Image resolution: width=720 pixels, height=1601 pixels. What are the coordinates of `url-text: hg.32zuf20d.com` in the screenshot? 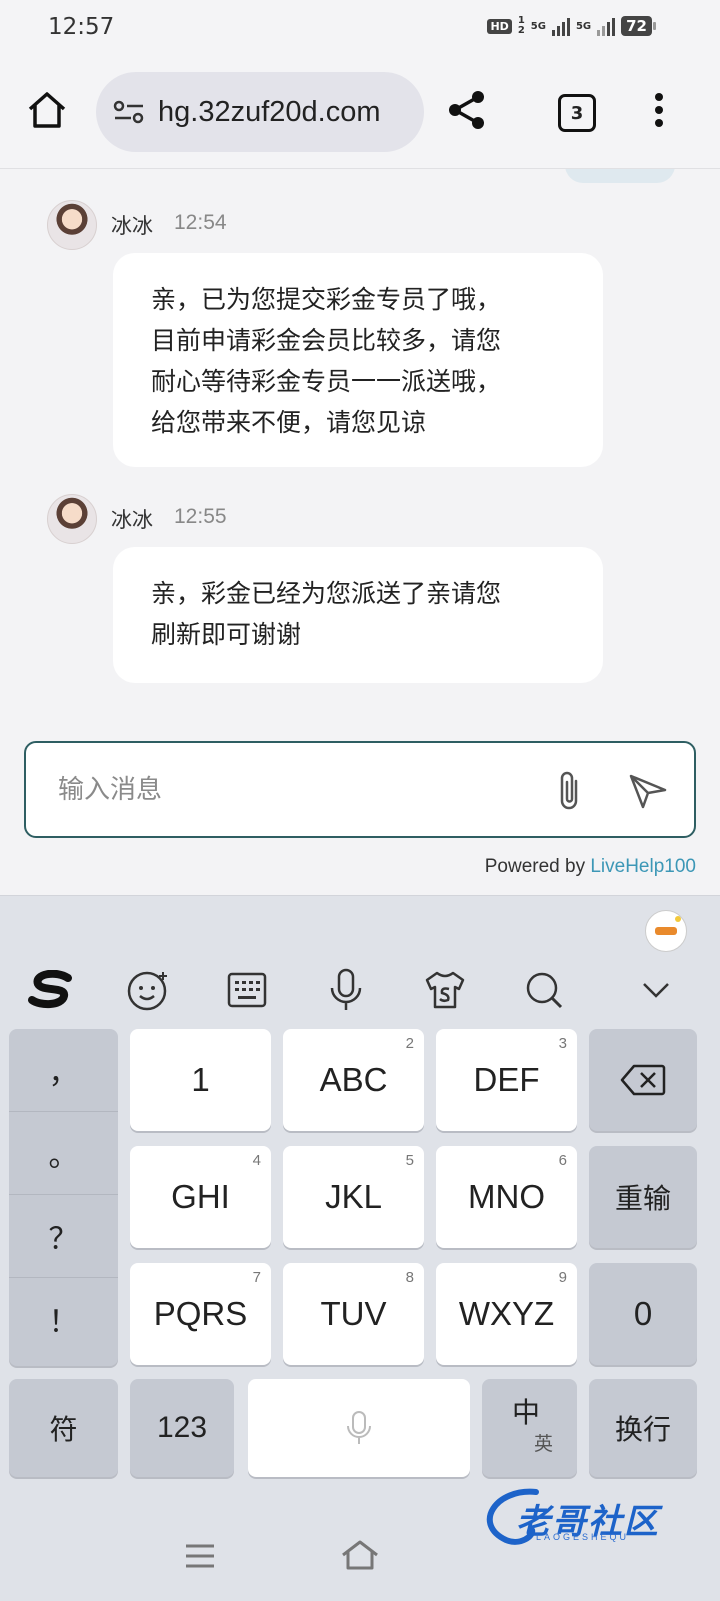 It's located at (269, 112).